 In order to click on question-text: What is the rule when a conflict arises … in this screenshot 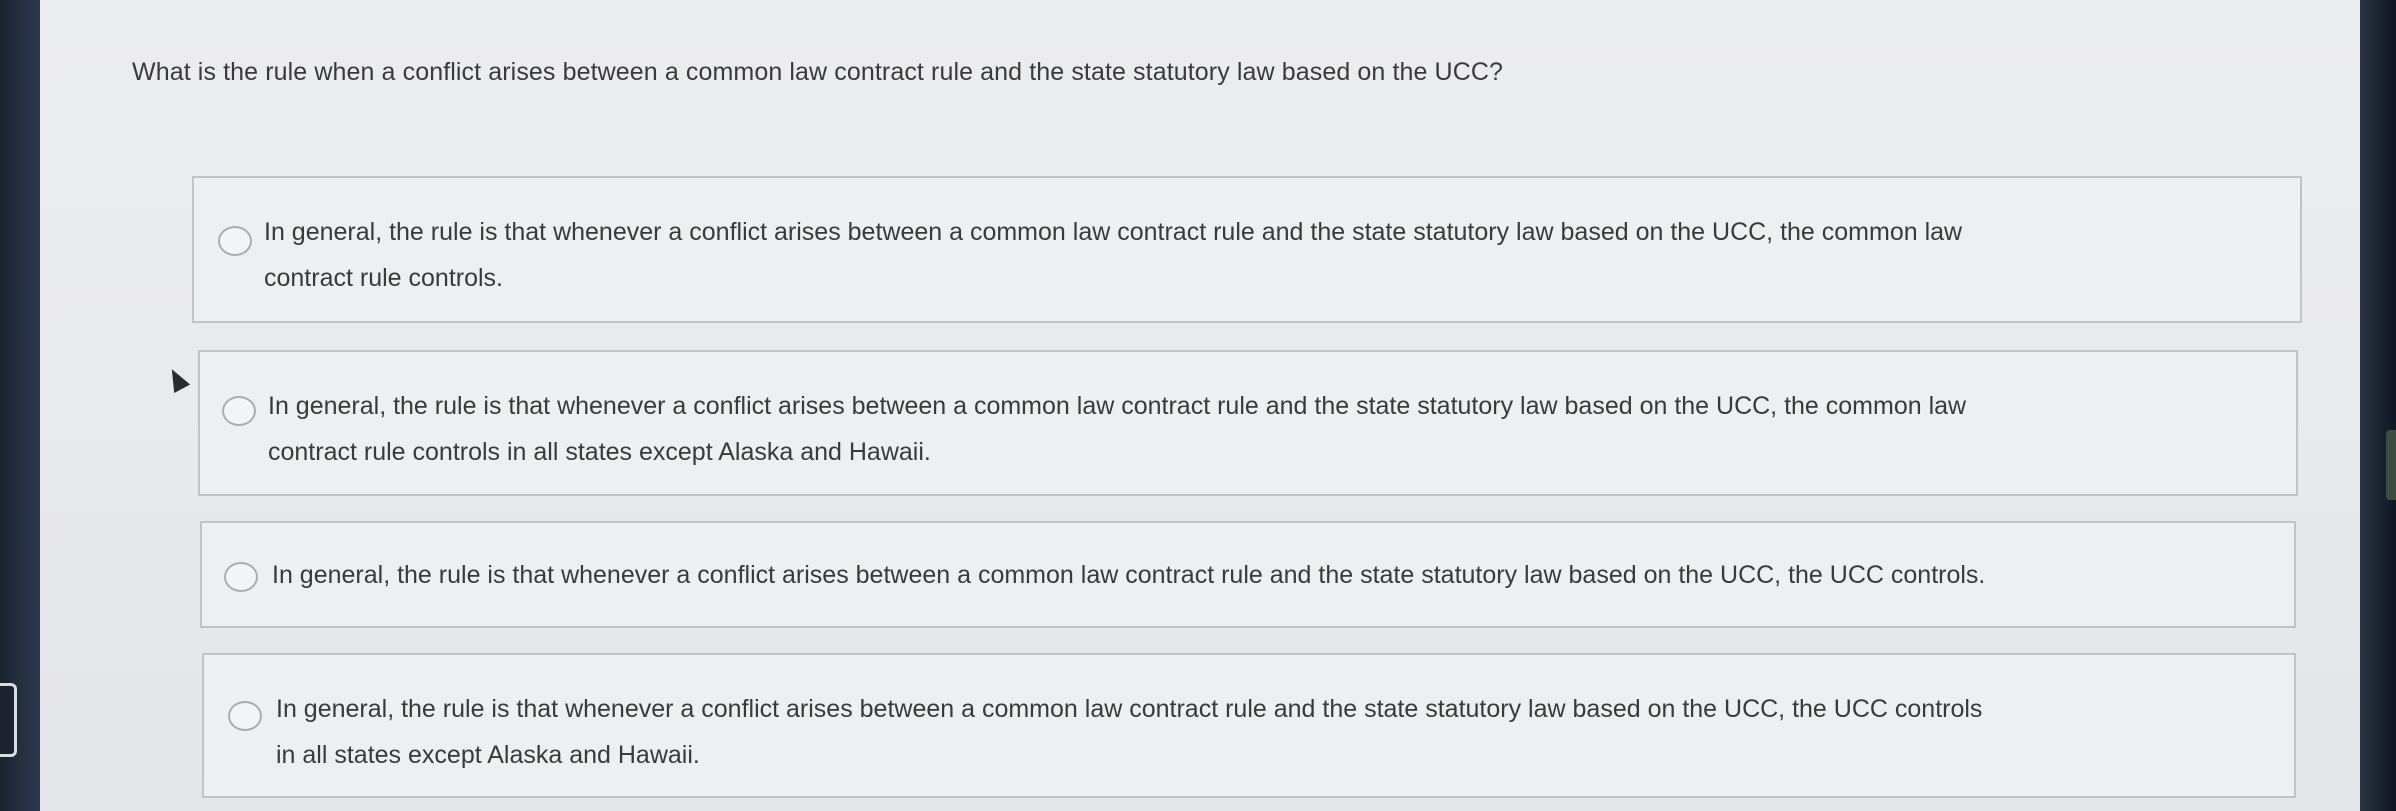, I will do `click(818, 72)`.